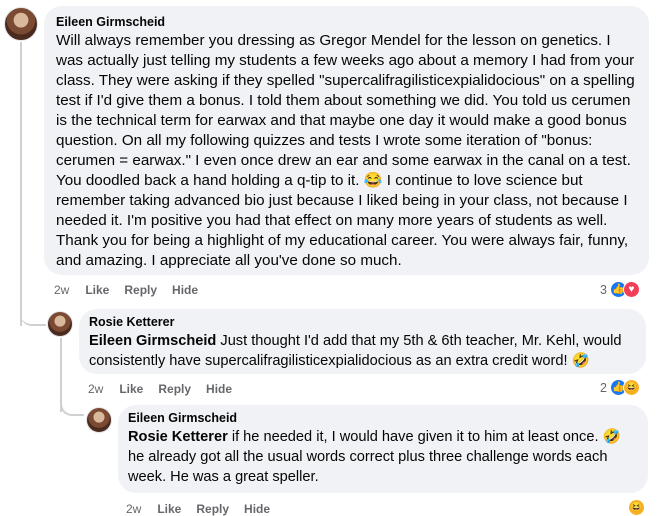 This screenshot has width=657, height=516. I want to click on comment-author: Rosie Ketterer, so click(362, 322).